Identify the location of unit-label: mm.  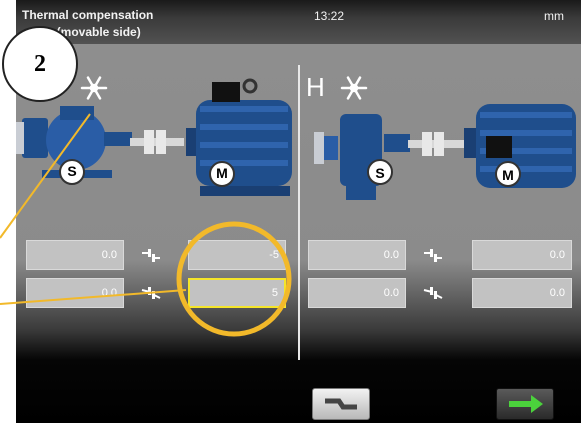
(554, 16).